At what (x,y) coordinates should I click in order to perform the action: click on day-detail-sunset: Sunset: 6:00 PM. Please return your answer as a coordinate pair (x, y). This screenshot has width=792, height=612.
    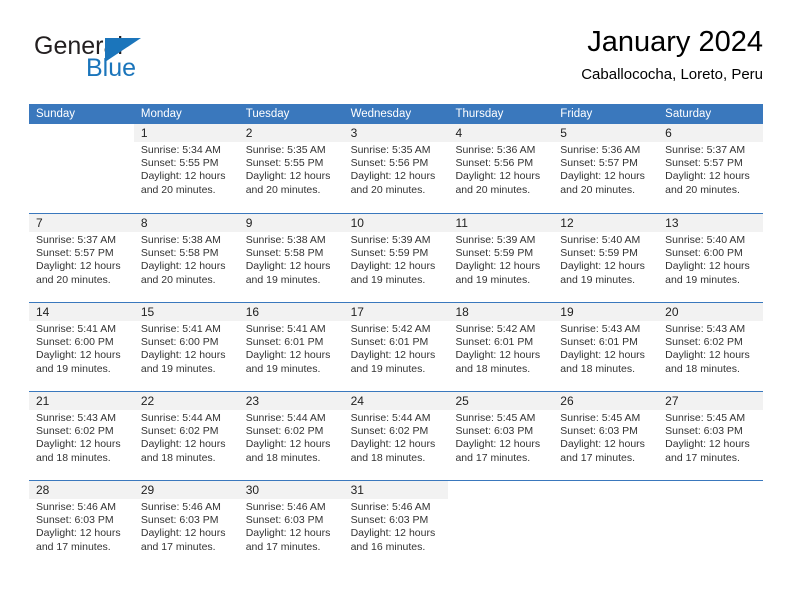
    Looking at the image, I should click on (179, 342).